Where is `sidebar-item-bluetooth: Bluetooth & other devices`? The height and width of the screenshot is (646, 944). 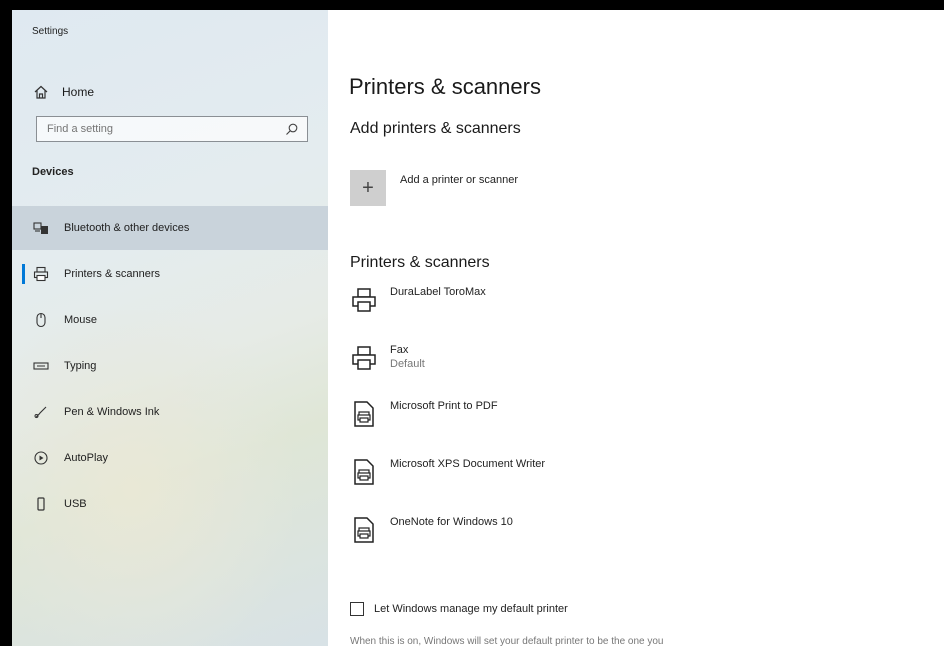
sidebar-item-bluetooth: Bluetooth & other devices is located at coordinates (170, 228).